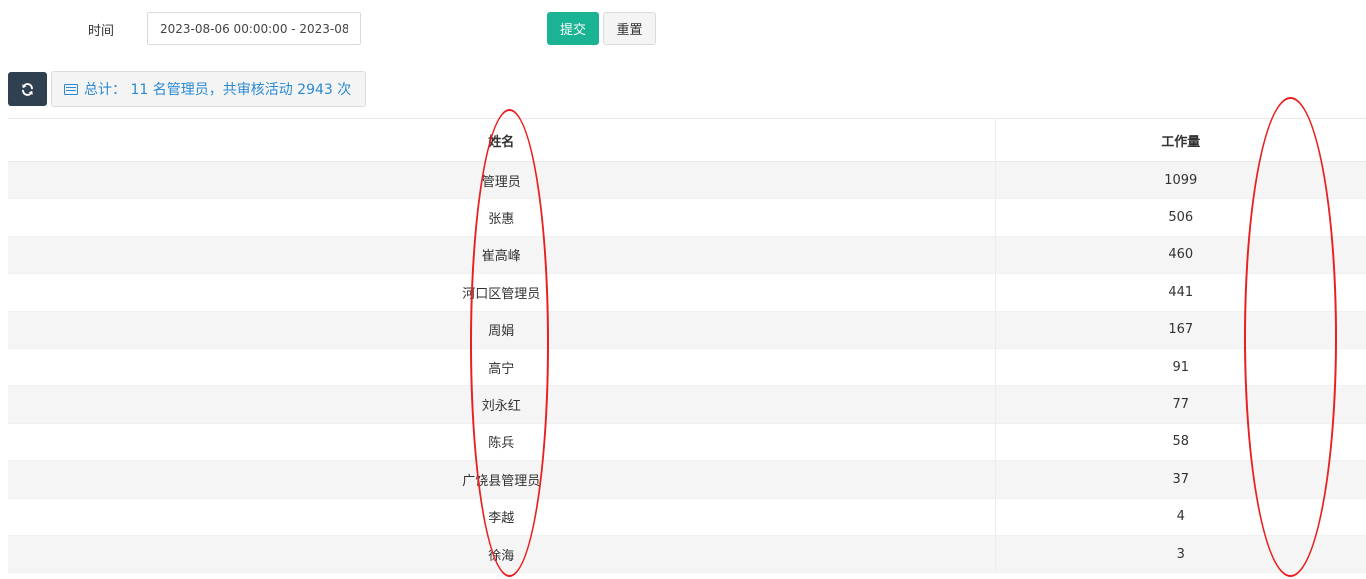  Describe the element at coordinates (502, 217) in the screenshot. I see `cell-name: 张惠` at that location.